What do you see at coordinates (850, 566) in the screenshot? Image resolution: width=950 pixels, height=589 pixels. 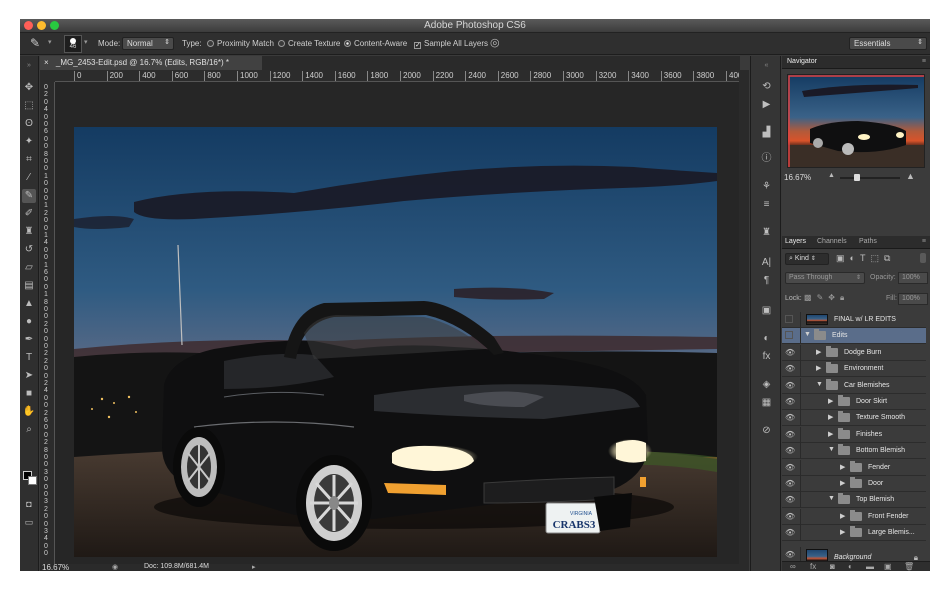 I see `new-adjustment-icon: ◐` at bounding box center [850, 566].